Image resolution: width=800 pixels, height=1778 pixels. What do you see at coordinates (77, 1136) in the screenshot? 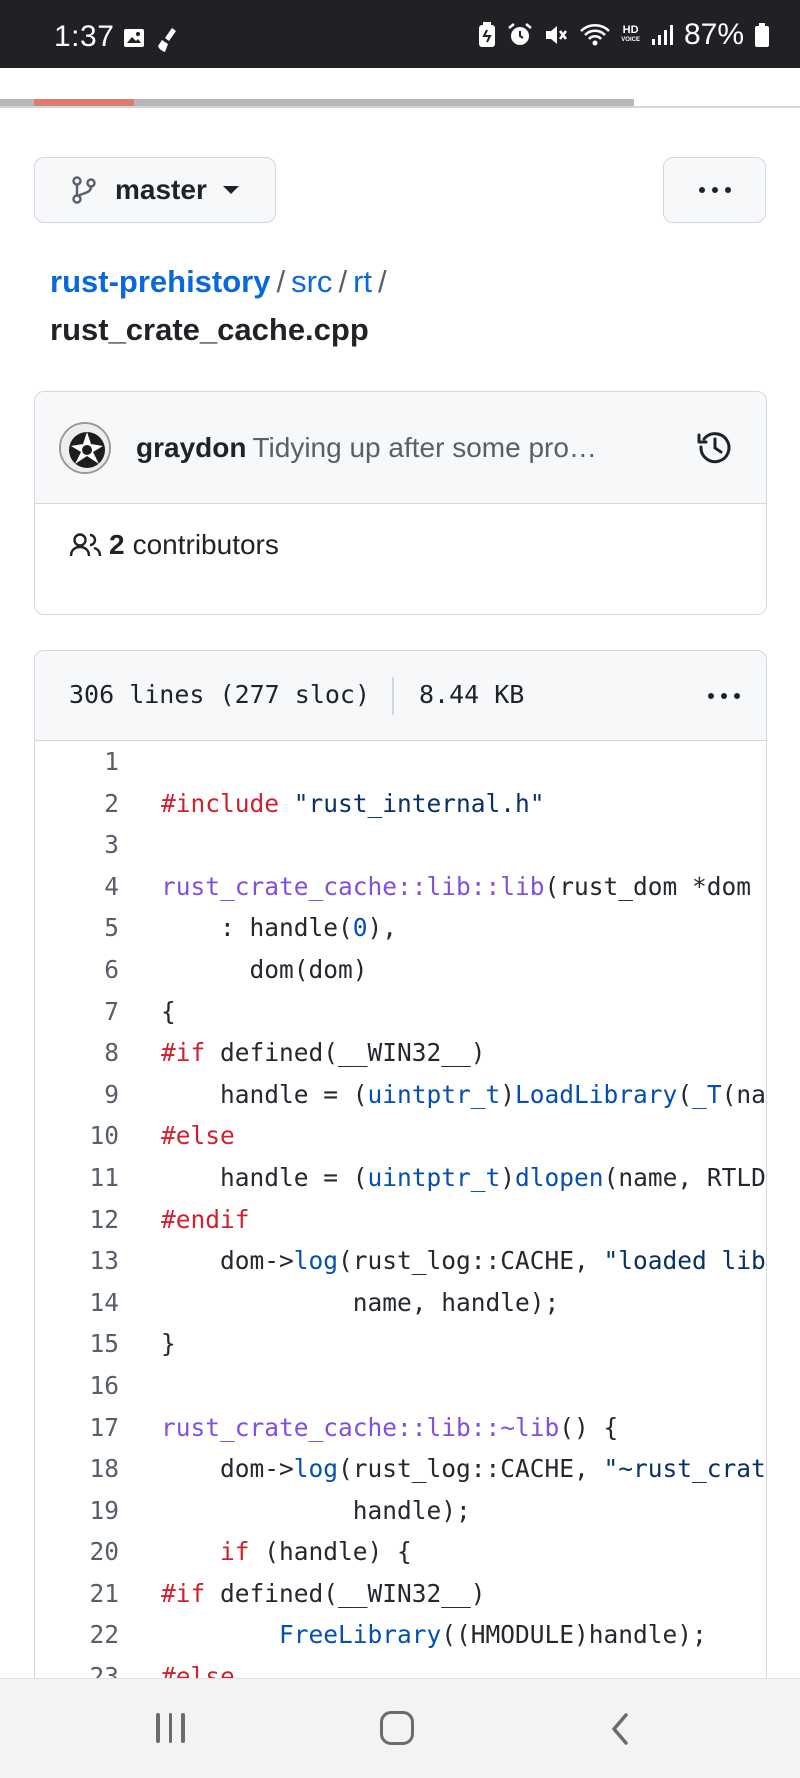
I see `line-number: 10` at bounding box center [77, 1136].